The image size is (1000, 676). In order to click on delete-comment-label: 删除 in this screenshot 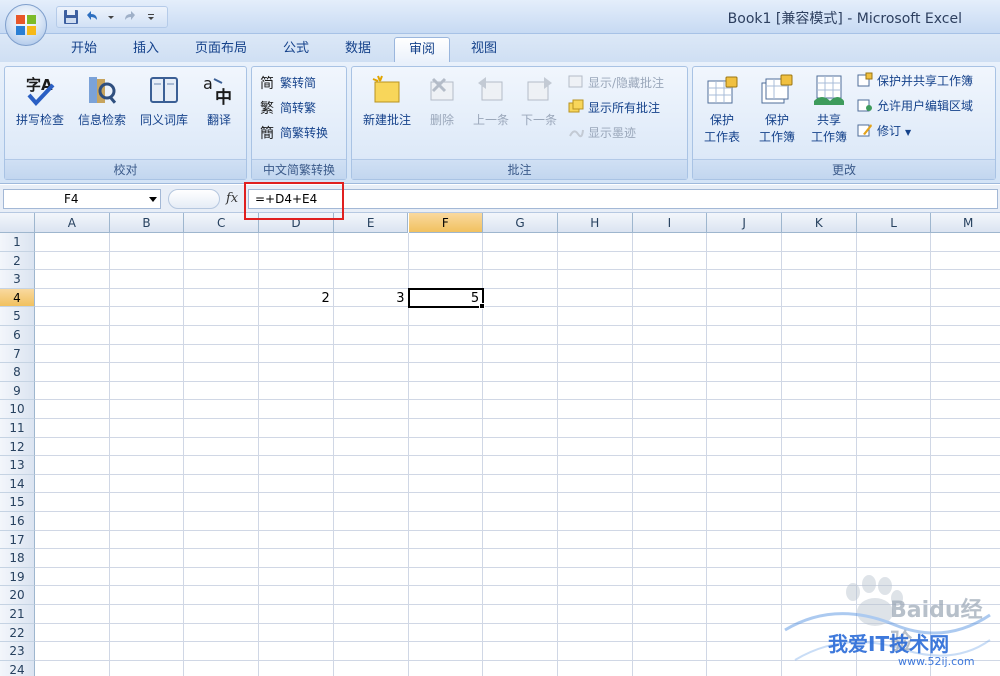, I will do `click(441, 120)`.